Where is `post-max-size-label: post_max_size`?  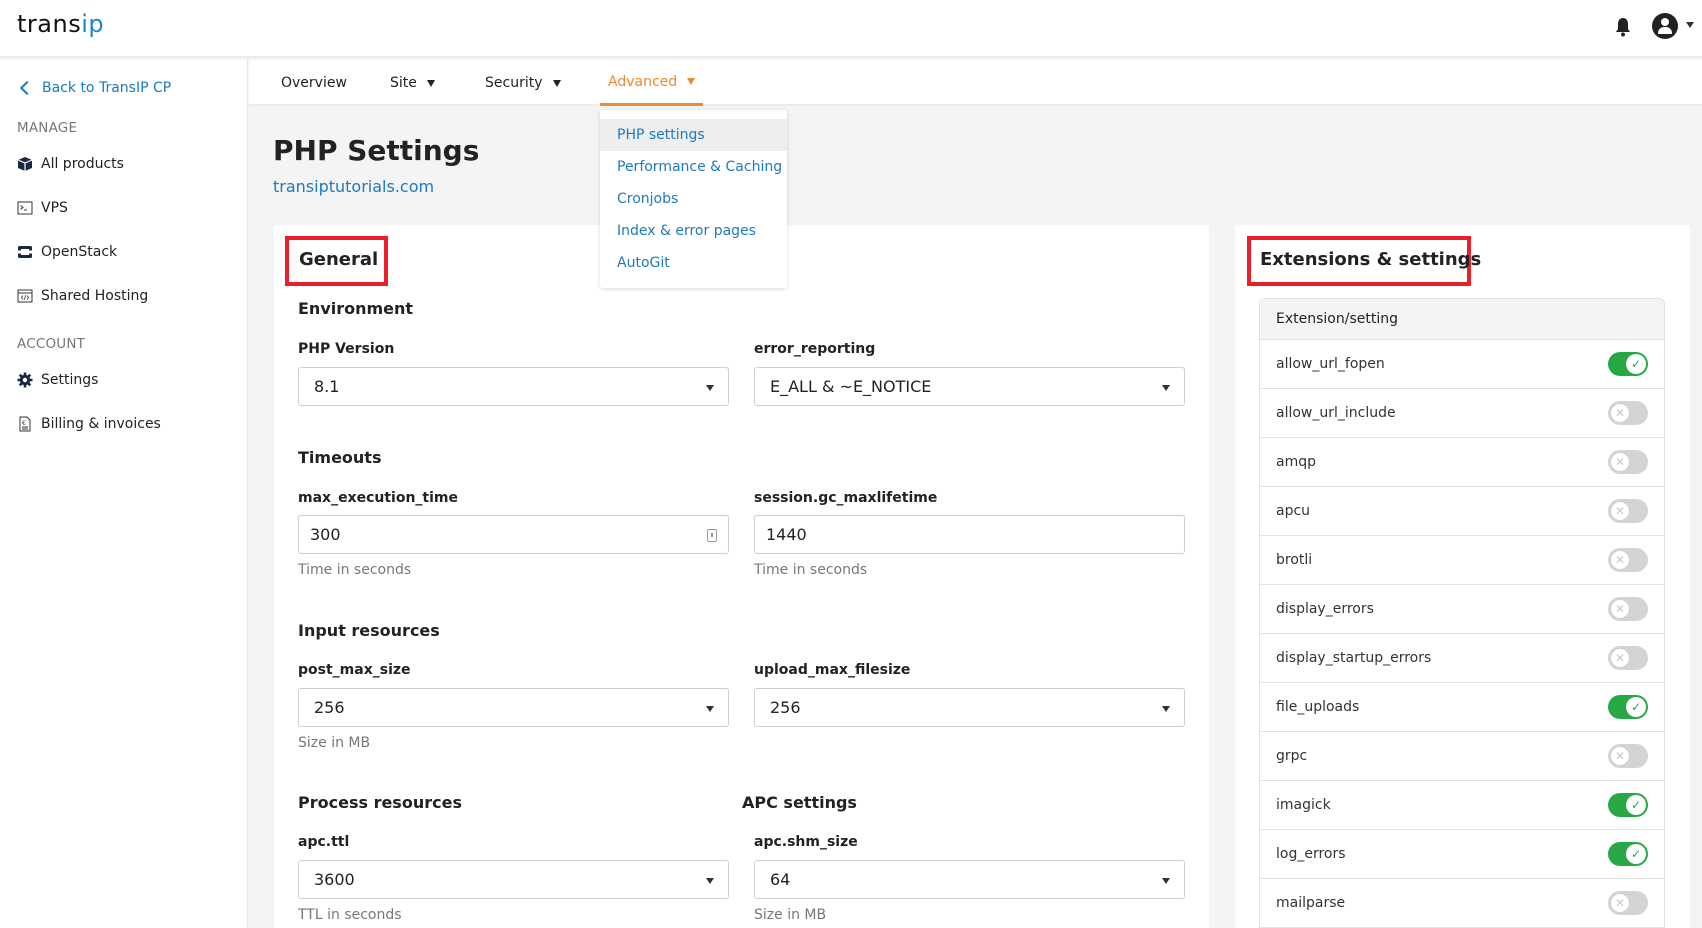
post-max-size-label: post_max_size is located at coordinates (354, 670).